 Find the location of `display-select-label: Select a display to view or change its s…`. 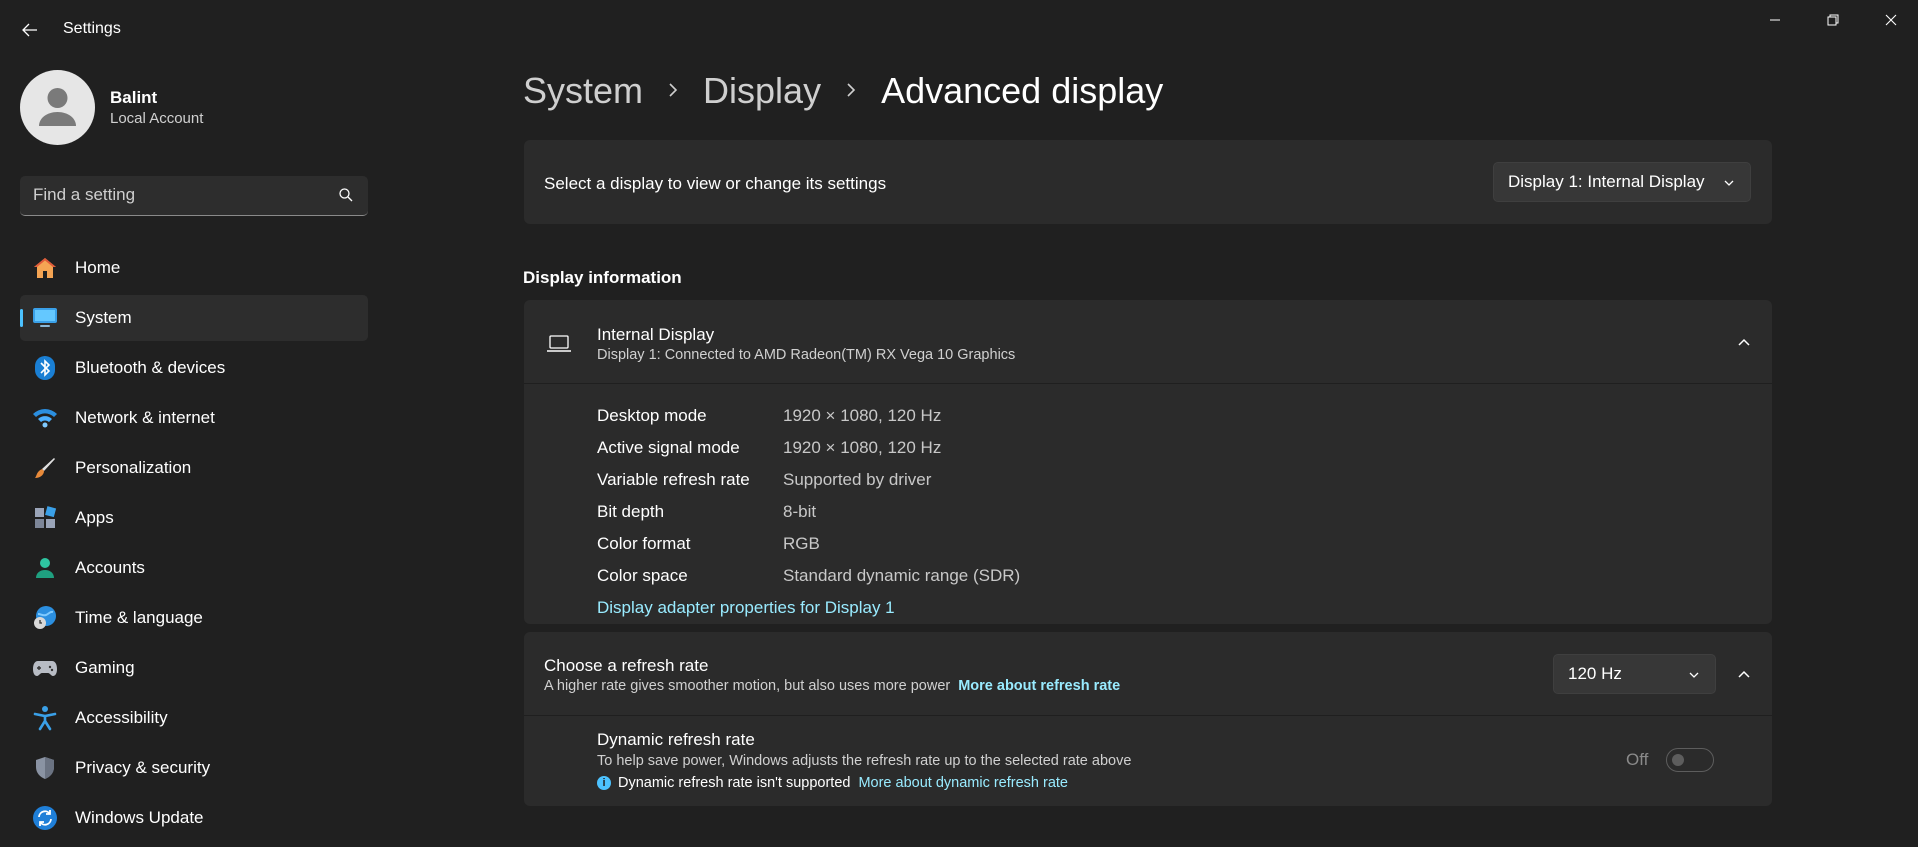

display-select-label: Select a display to view or change its s… is located at coordinates (715, 183).